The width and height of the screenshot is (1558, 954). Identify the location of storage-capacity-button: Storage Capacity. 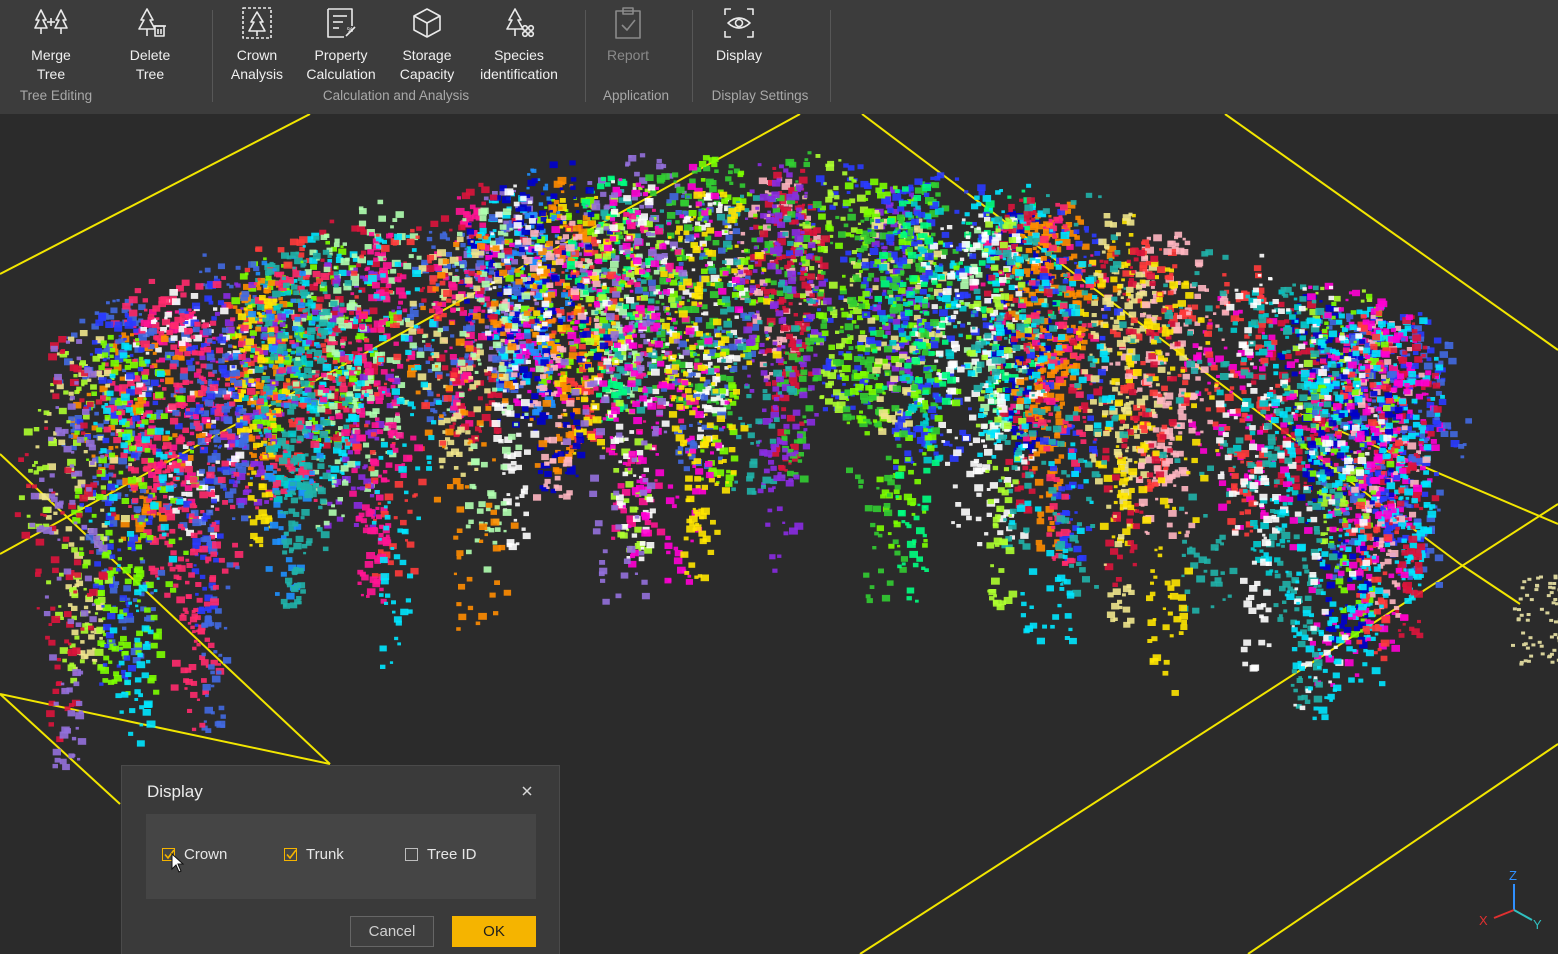
(427, 45).